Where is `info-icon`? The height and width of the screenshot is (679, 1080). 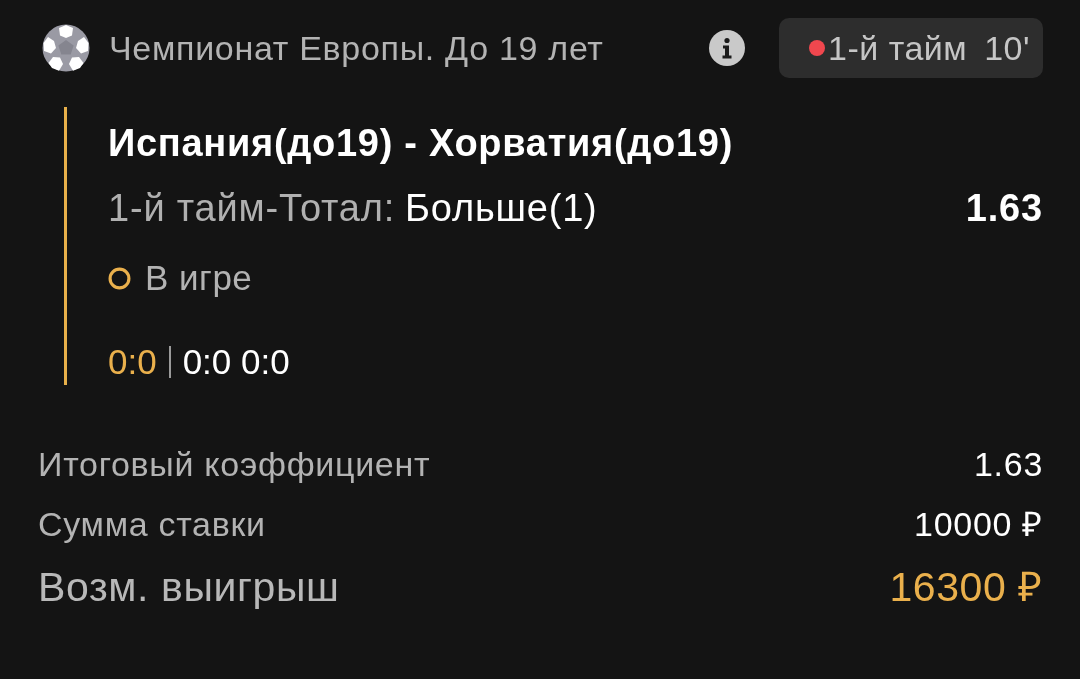 info-icon is located at coordinates (727, 48).